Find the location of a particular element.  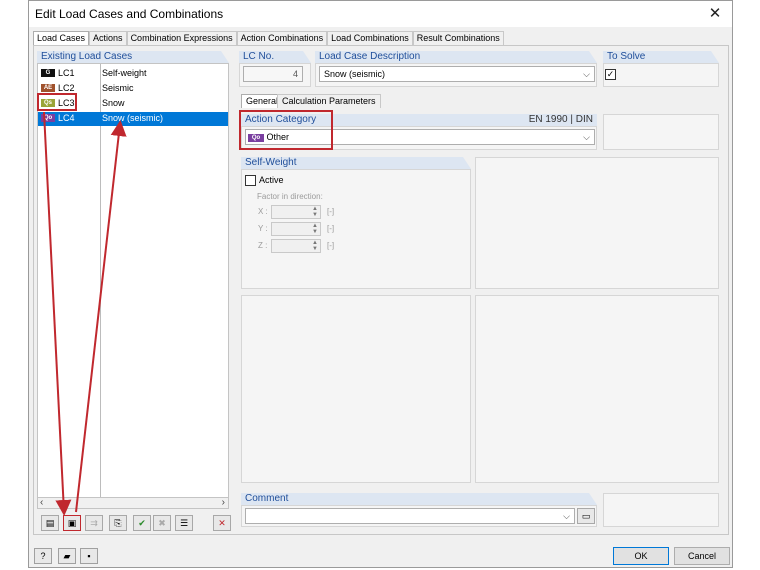

new-load-case-button: ▤ is located at coordinates (50, 523).